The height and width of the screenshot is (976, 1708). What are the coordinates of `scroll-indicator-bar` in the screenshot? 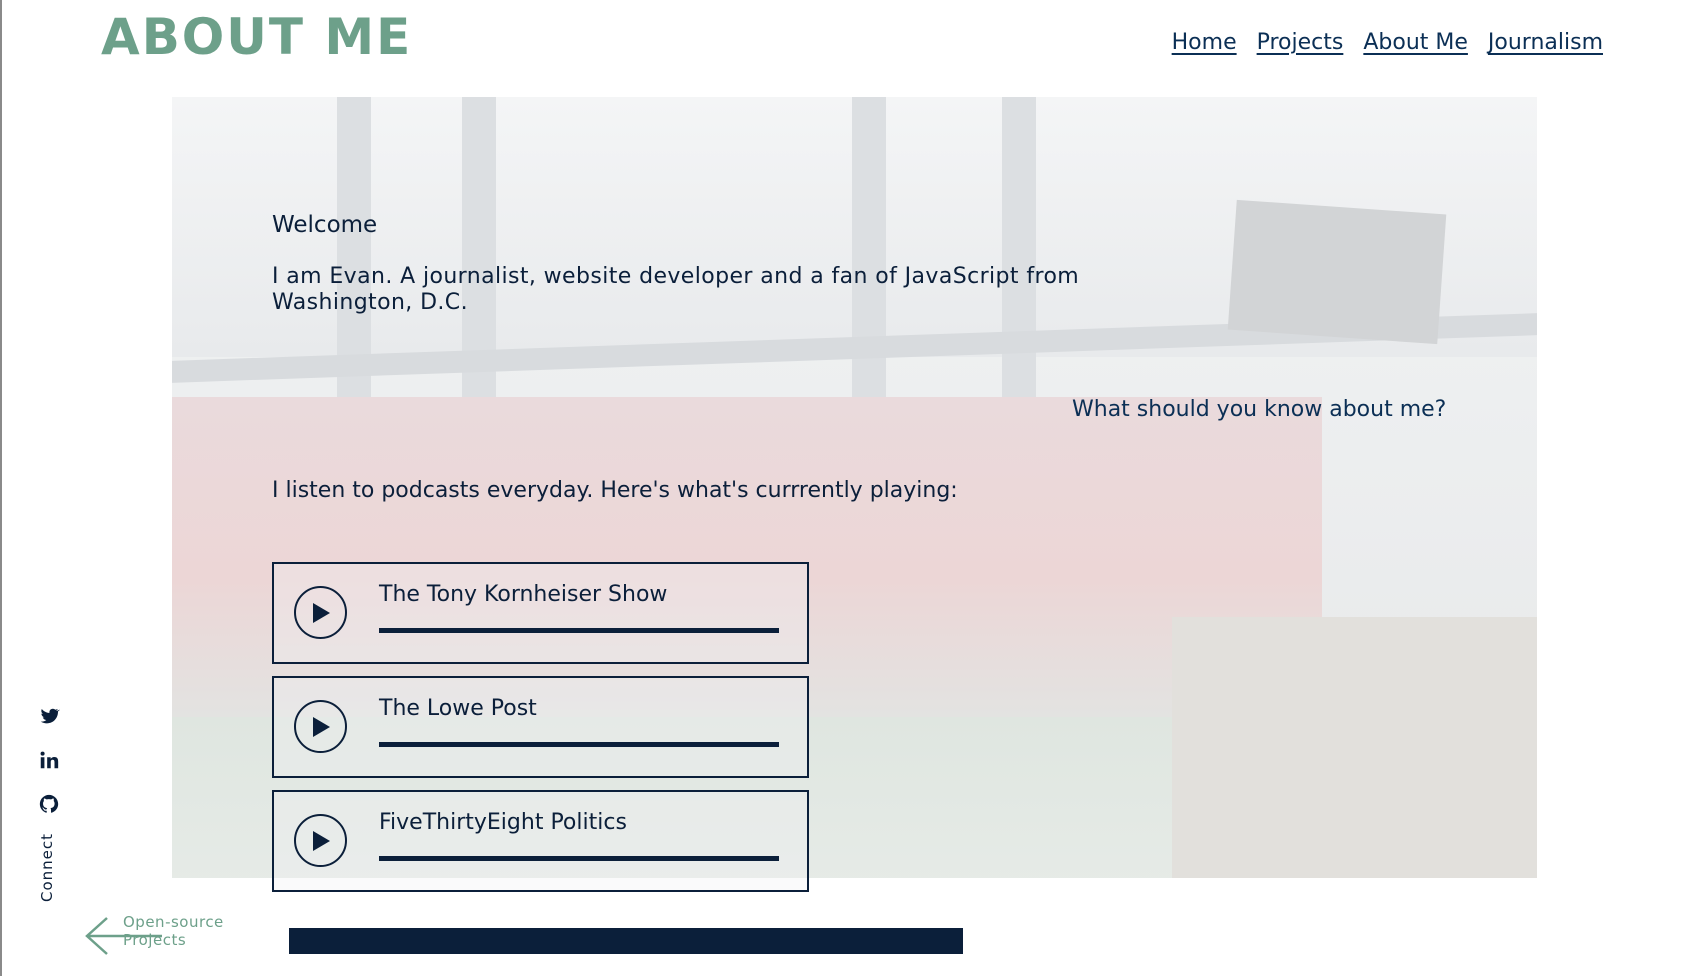 It's located at (626, 941).